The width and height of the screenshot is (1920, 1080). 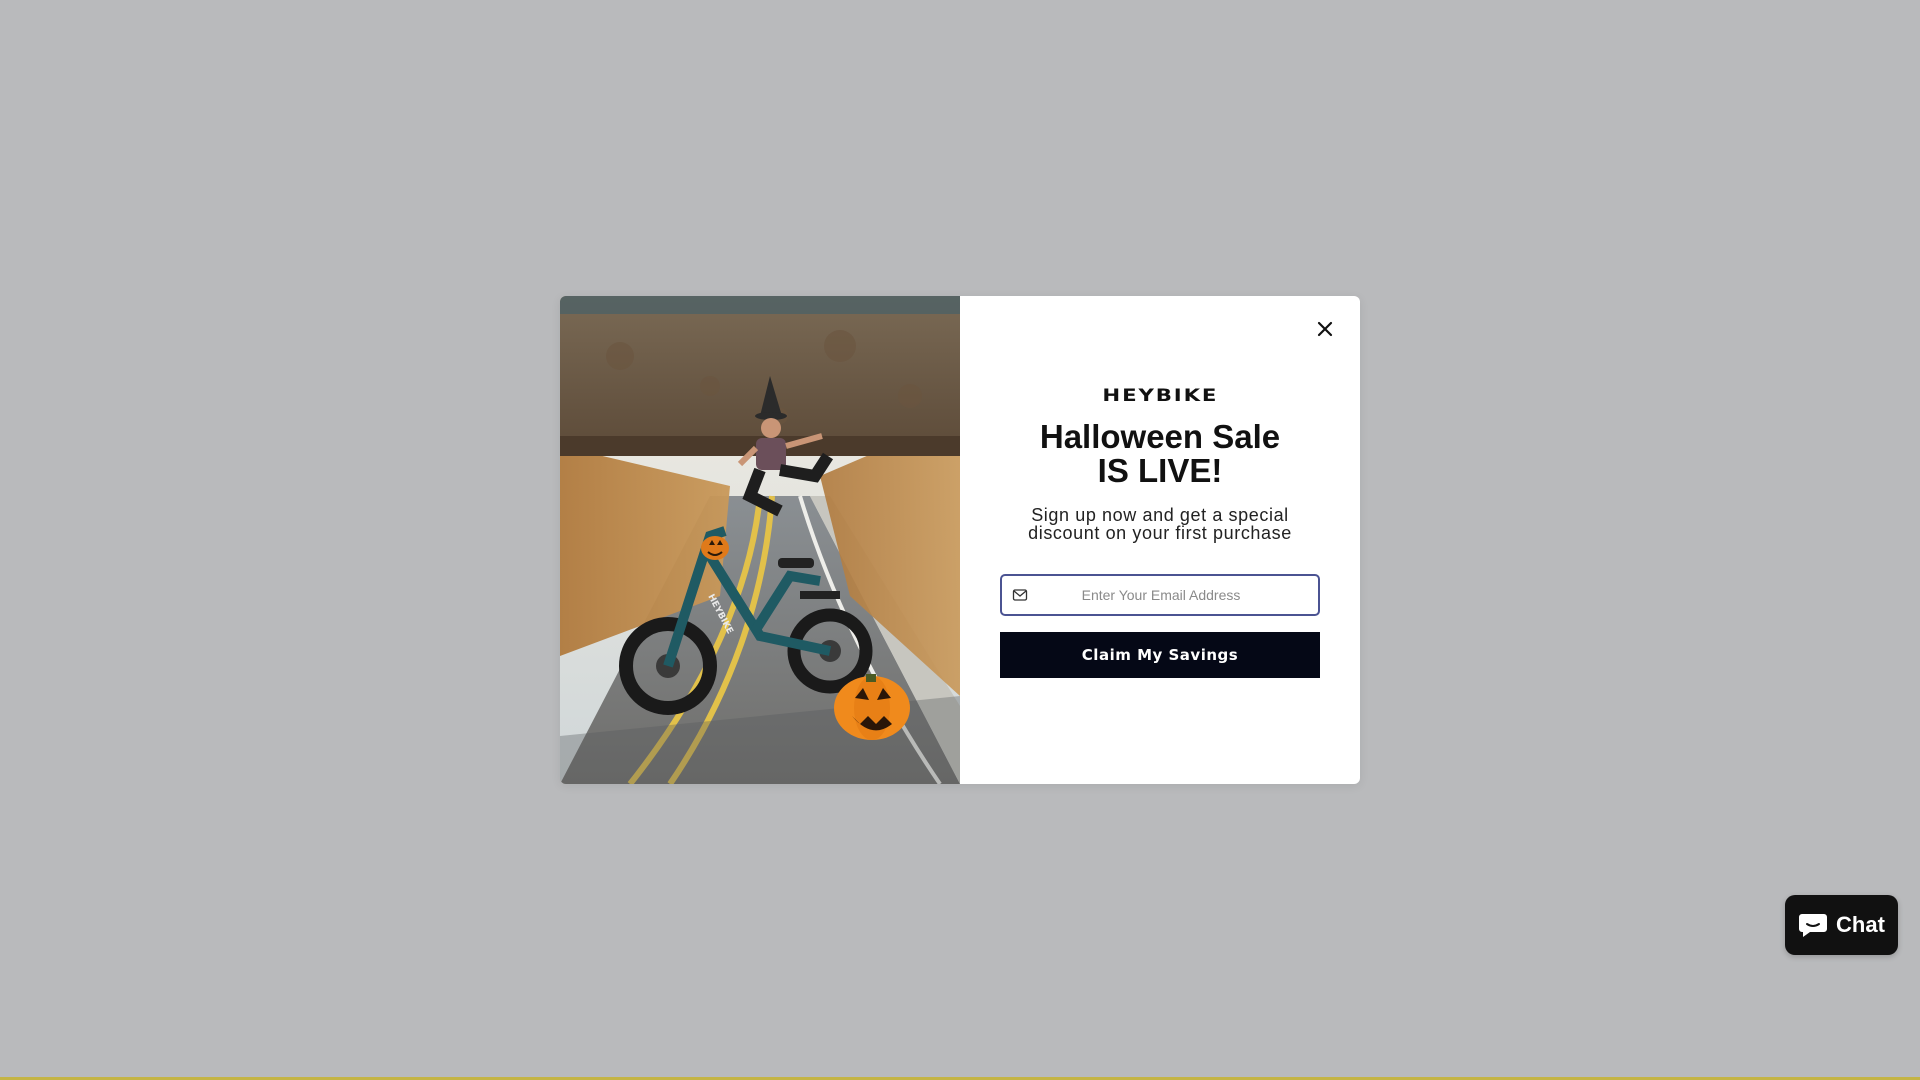 What do you see at coordinates (1813, 925) in the screenshot?
I see `chat-bubble-icon` at bounding box center [1813, 925].